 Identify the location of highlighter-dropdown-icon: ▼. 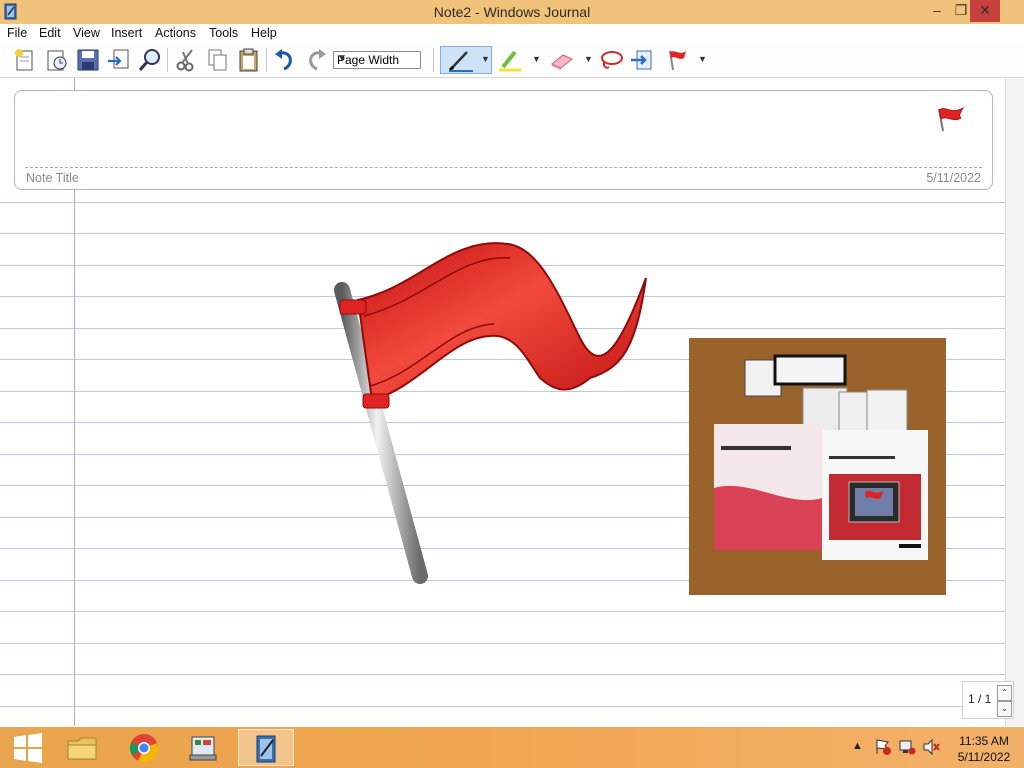
(536, 59).